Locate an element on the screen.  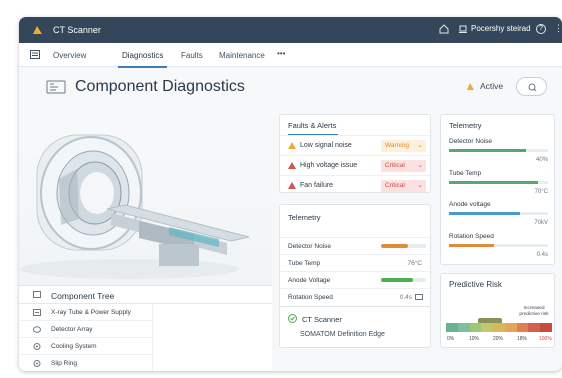
tree-item-label: X-ray Tube & Power Supply is located at coordinates (91, 312).